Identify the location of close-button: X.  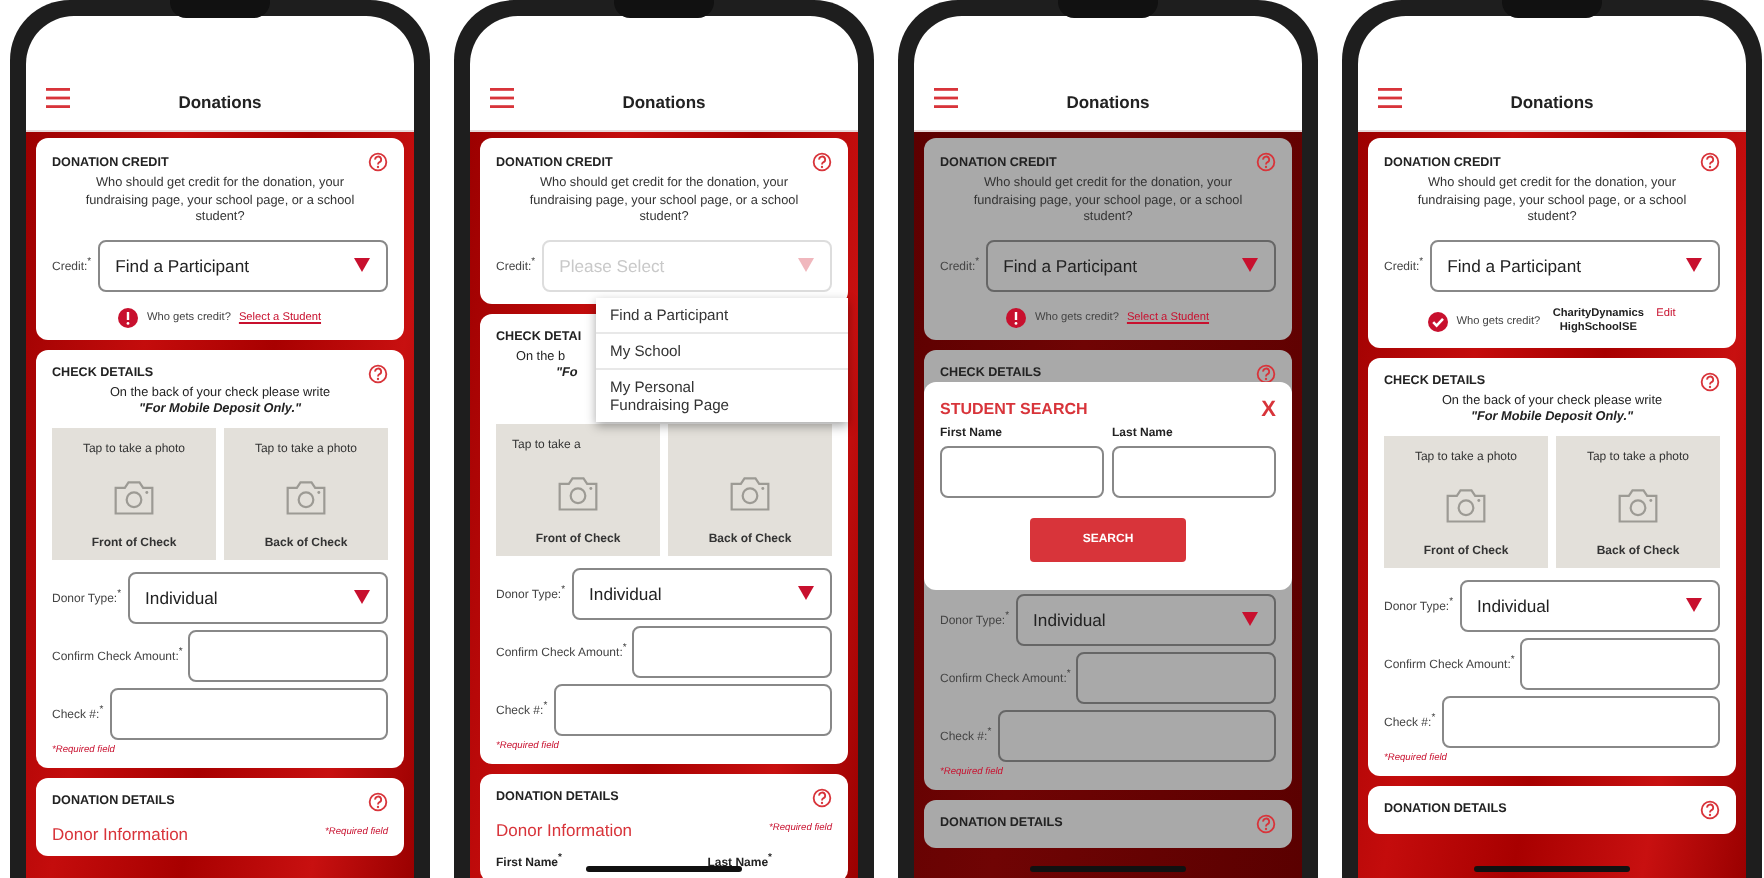
(1268, 409).